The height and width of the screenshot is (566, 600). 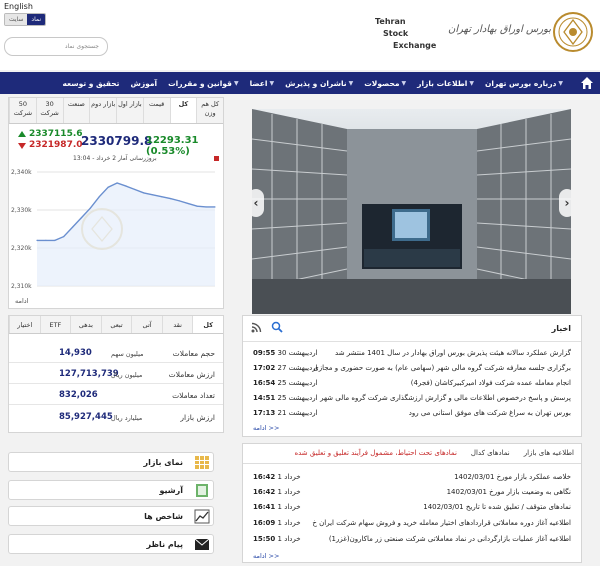 What do you see at coordinates (266, 556) in the screenshot?
I see `notices-more-link: ادامه >>` at bounding box center [266, 556].